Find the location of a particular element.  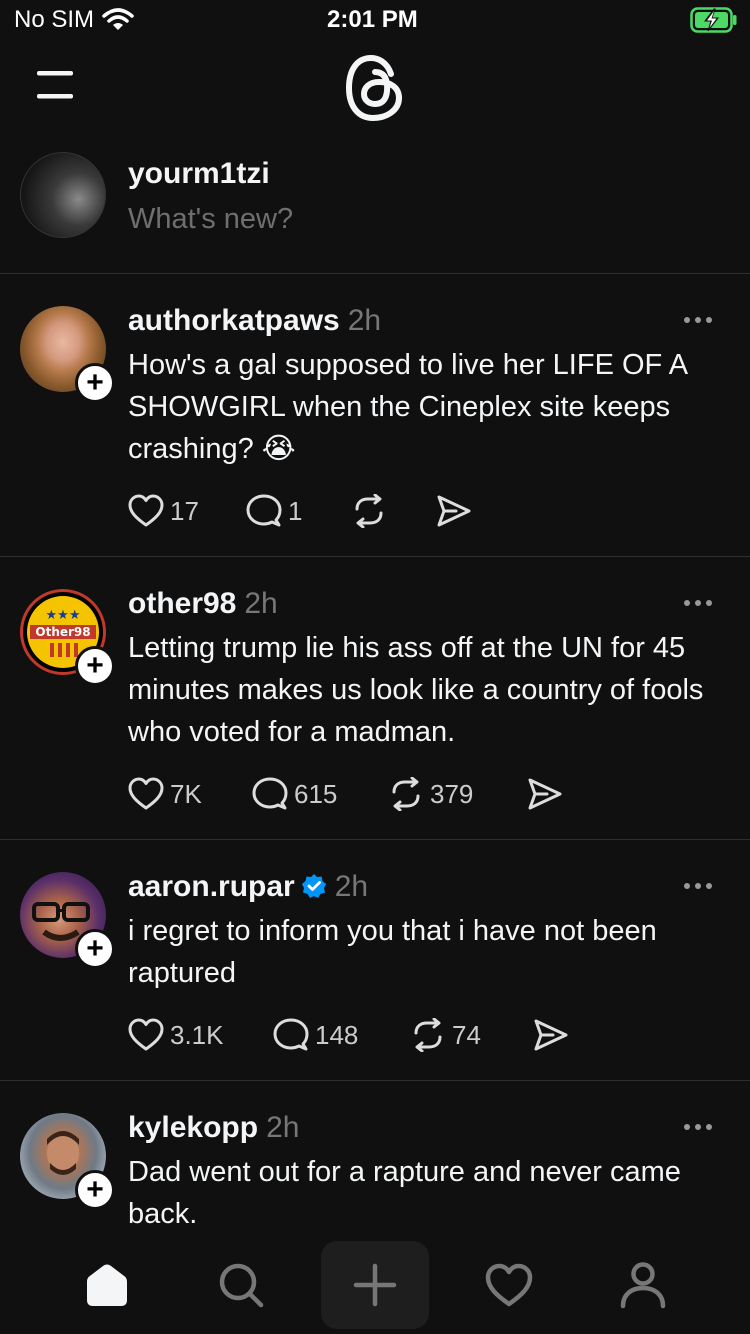

repost-count: 74 is located at coordinates (466, 1034).